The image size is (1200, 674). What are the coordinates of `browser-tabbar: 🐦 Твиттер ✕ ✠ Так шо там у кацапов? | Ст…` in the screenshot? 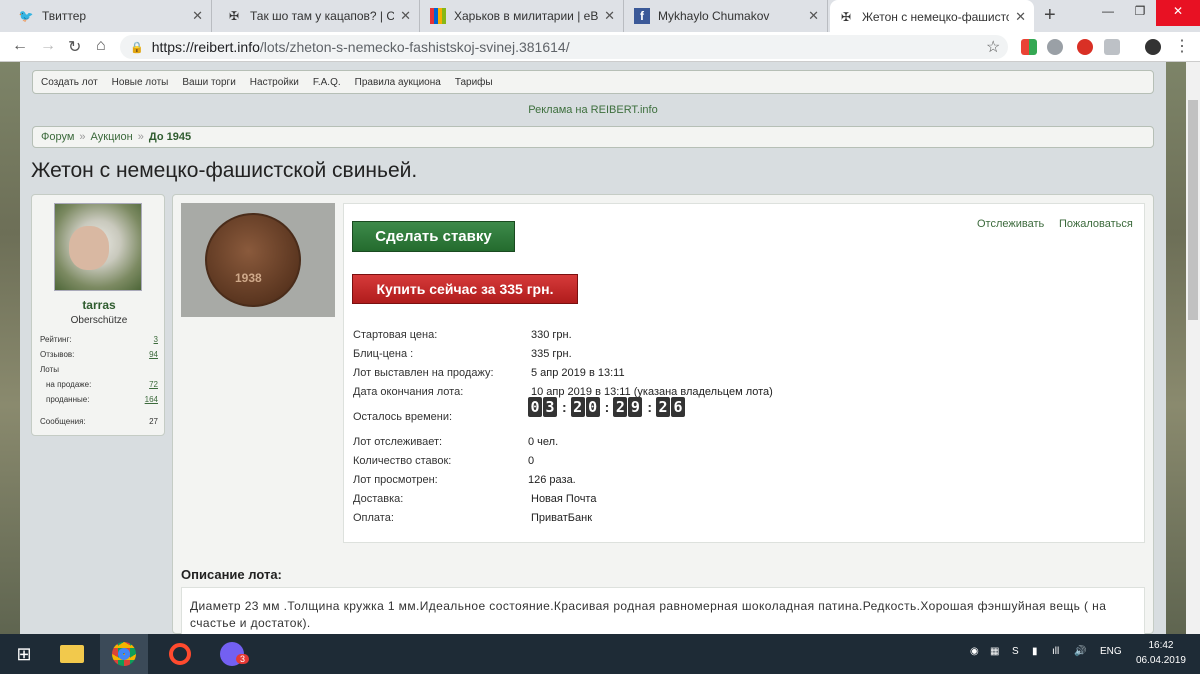 It's located at (600, 16).